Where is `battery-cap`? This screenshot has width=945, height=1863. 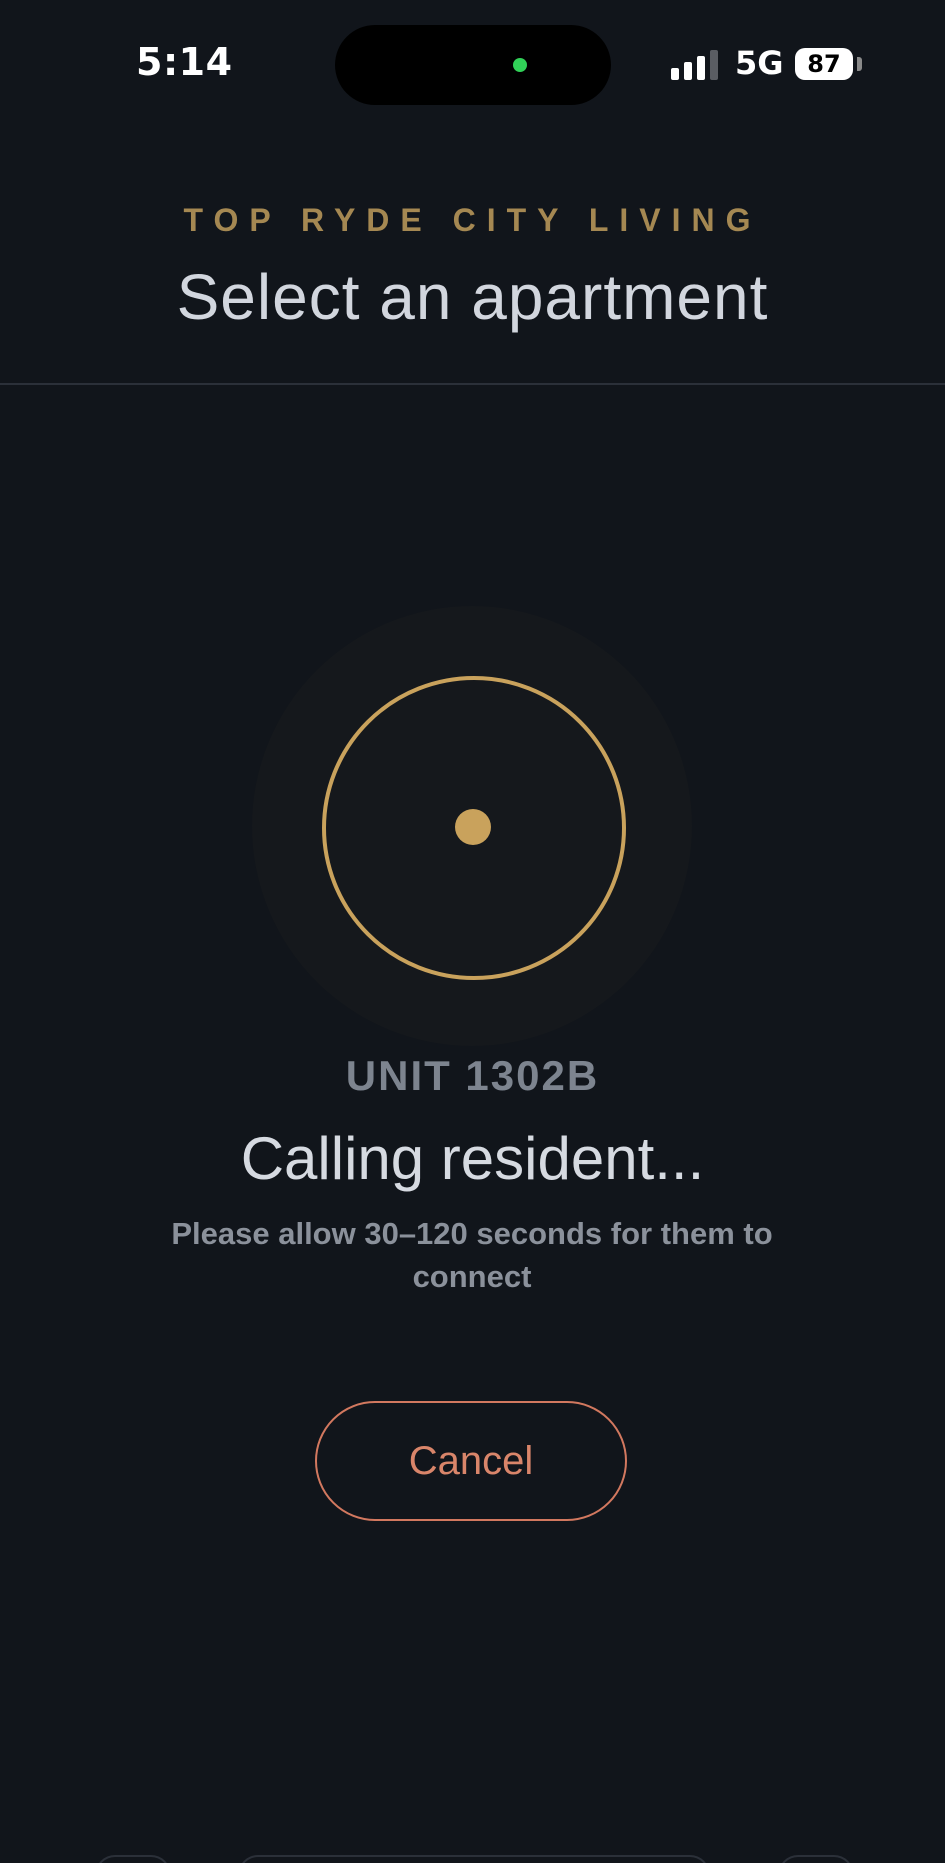
battery-cap is located at coordinates (859, 64).